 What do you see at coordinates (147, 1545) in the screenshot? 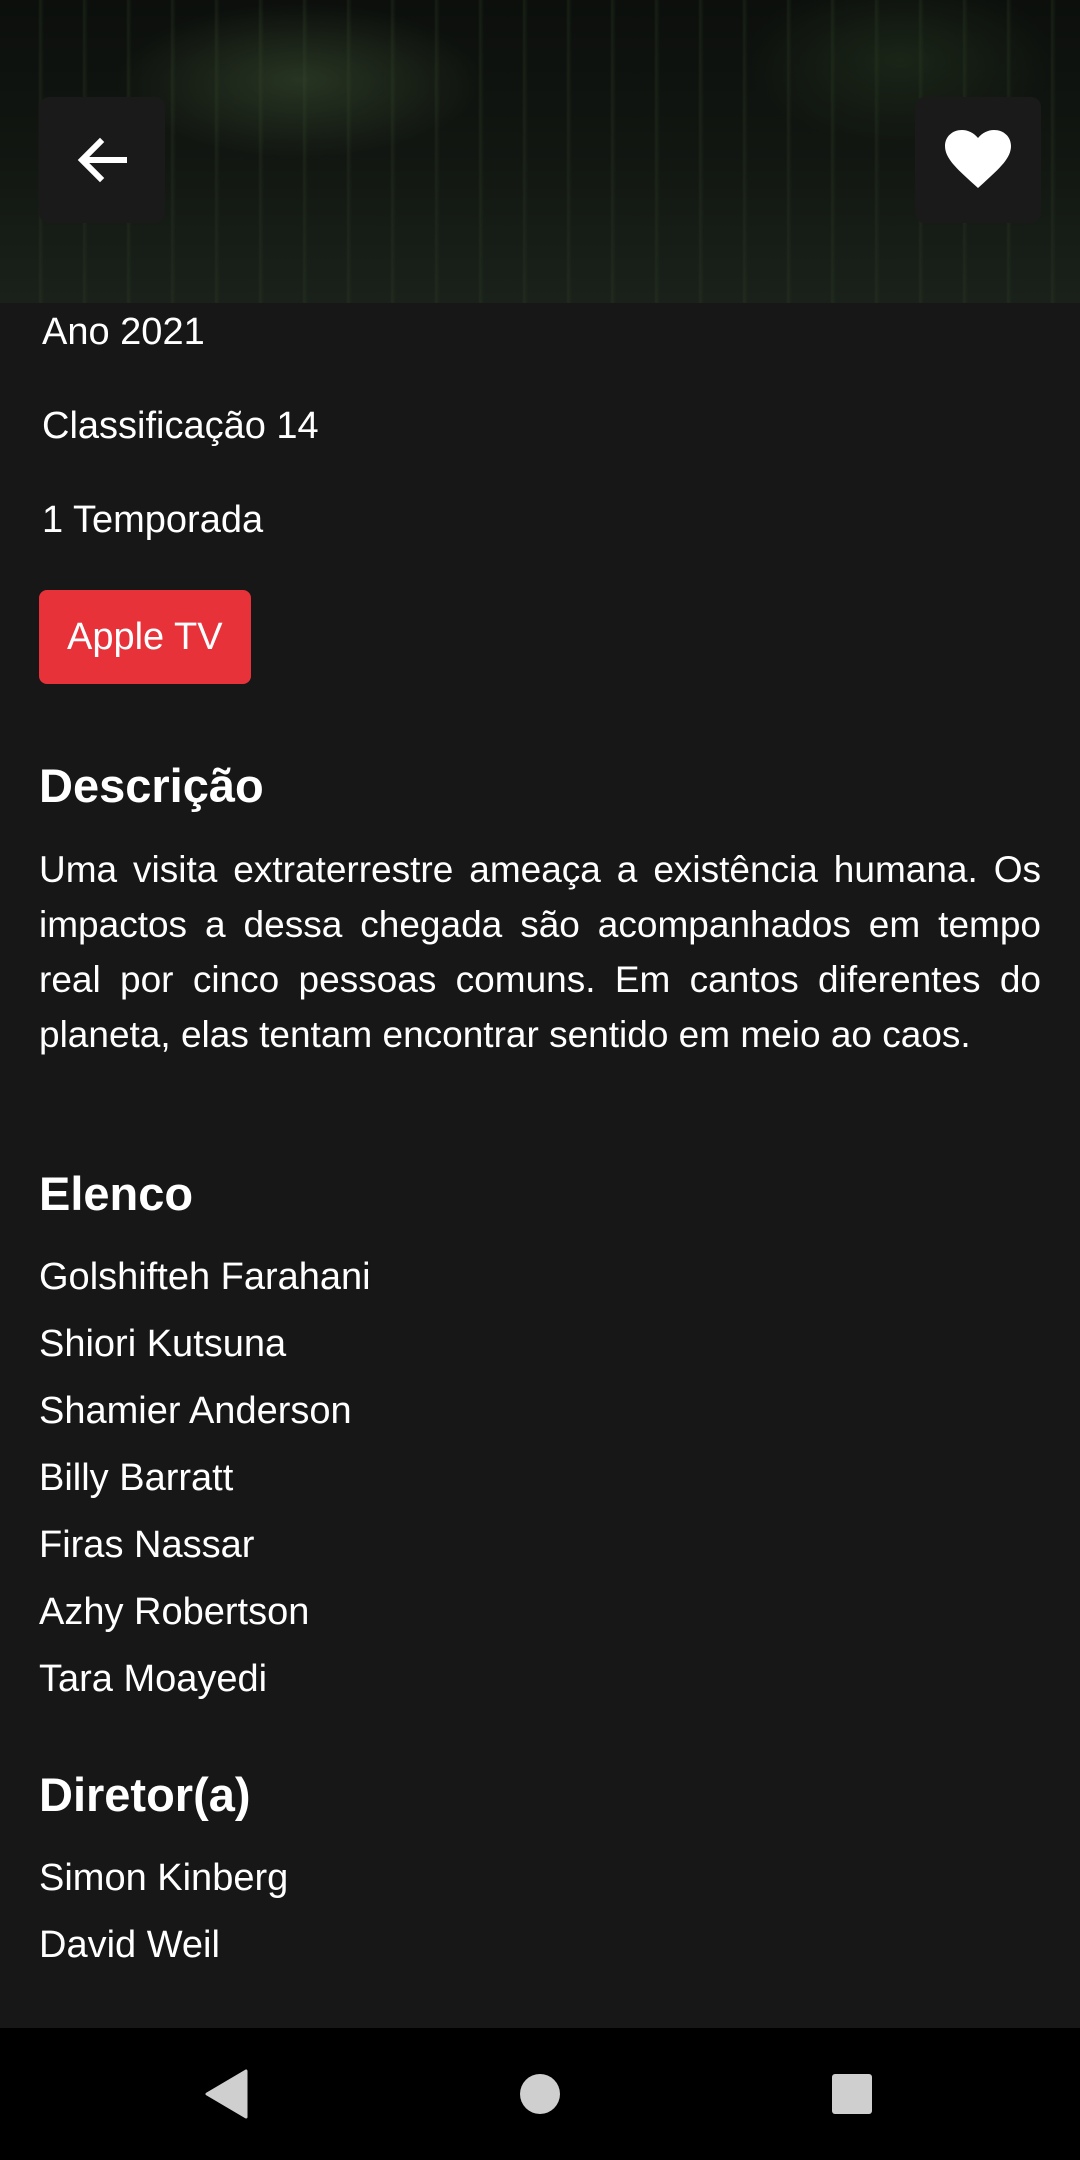
I see `cast-member: Firas Nassar` at bounding box center [147, 1545].